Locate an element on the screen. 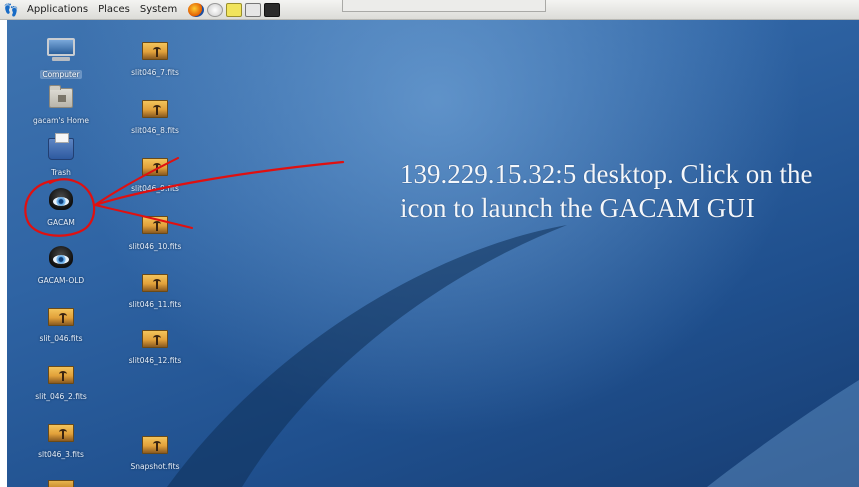 The height and width of the screenshot is (487, 859). icon-label: slit_046.fits is located at coordinates (61, 338).